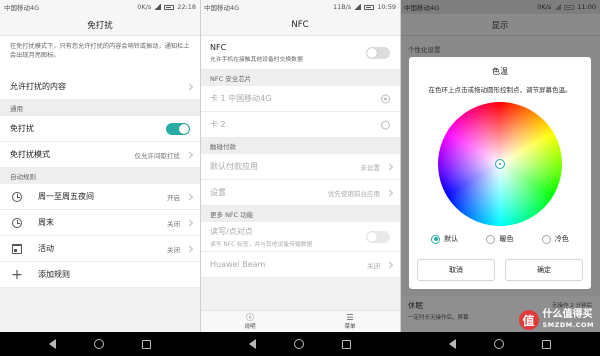 This screenshot has height=356, width=600. What do you see at coordinates (300, 78) in the screenshot?
I see `section-secure-element: NFC 安全芯片` at bounding box center [300, 78].